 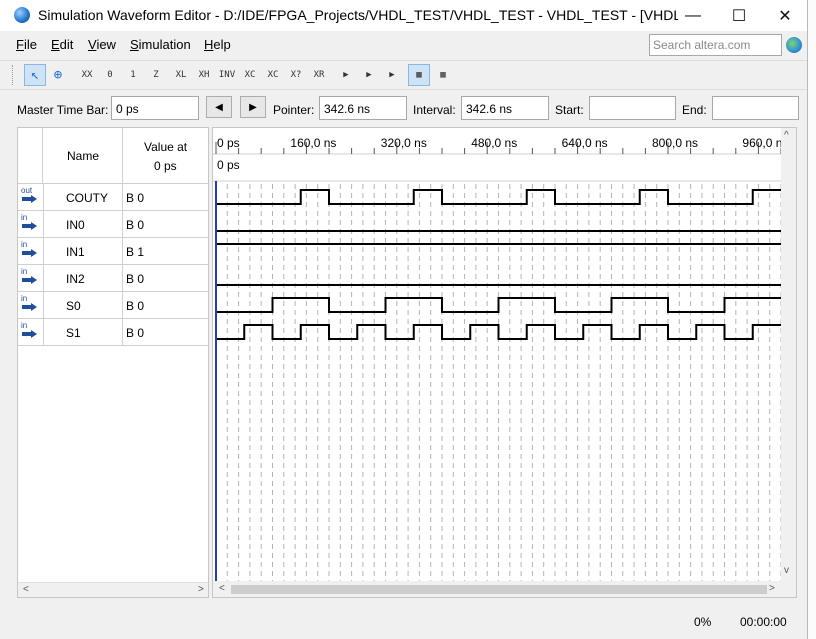 I want to click on clock-icon: XC, so click(x=273, y=75).